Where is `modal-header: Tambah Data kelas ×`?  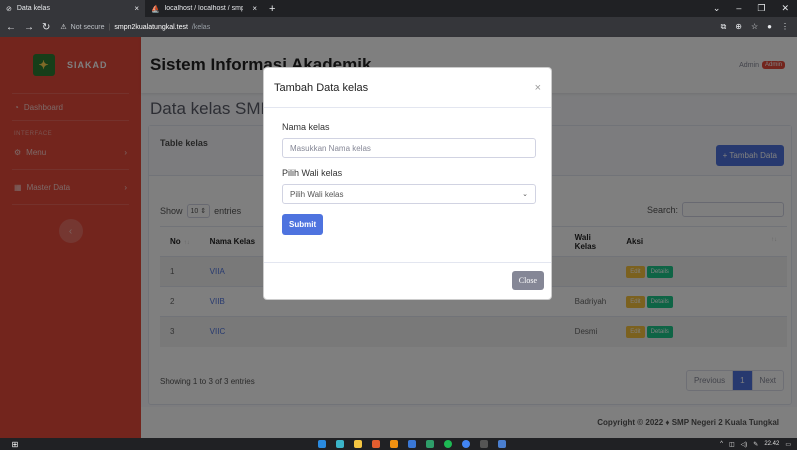 modal-header: Tambah Data kelas × is located at coordinates (407, 88).